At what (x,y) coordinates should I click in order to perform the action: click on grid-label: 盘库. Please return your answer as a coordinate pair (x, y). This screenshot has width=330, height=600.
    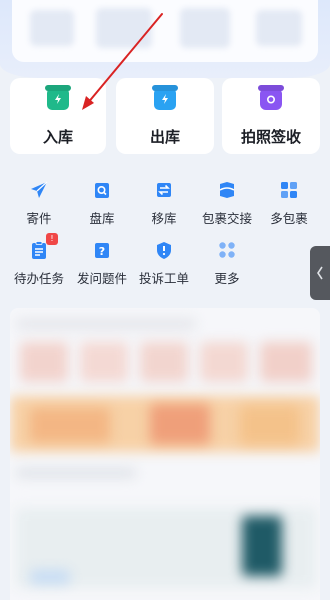
    Looking at the image, I should click on (102, 218).